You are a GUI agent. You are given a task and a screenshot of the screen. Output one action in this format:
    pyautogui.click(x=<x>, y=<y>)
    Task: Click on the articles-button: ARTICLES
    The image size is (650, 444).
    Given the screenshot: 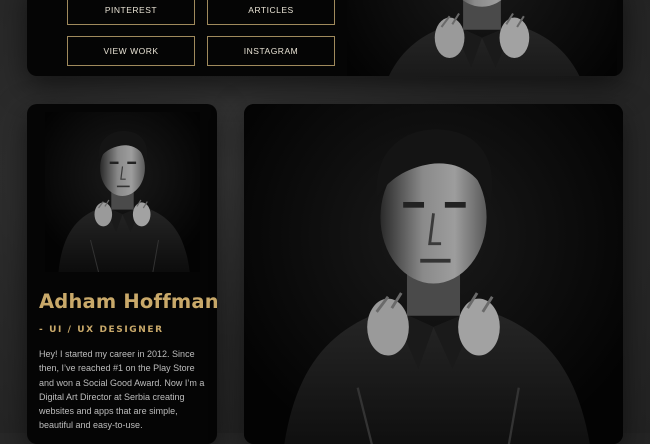 What is the action you would take?
    pyautogui.click(x=271, y=12)
    